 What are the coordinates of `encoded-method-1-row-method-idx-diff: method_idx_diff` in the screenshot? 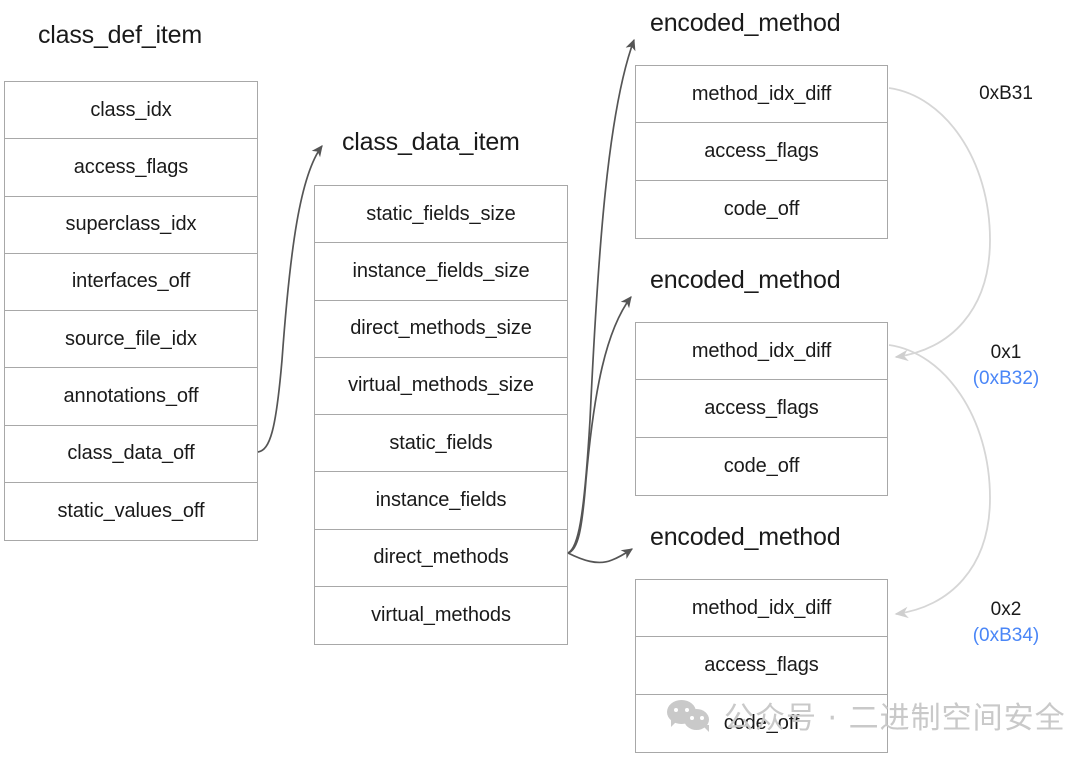 It's located at (761, 95).